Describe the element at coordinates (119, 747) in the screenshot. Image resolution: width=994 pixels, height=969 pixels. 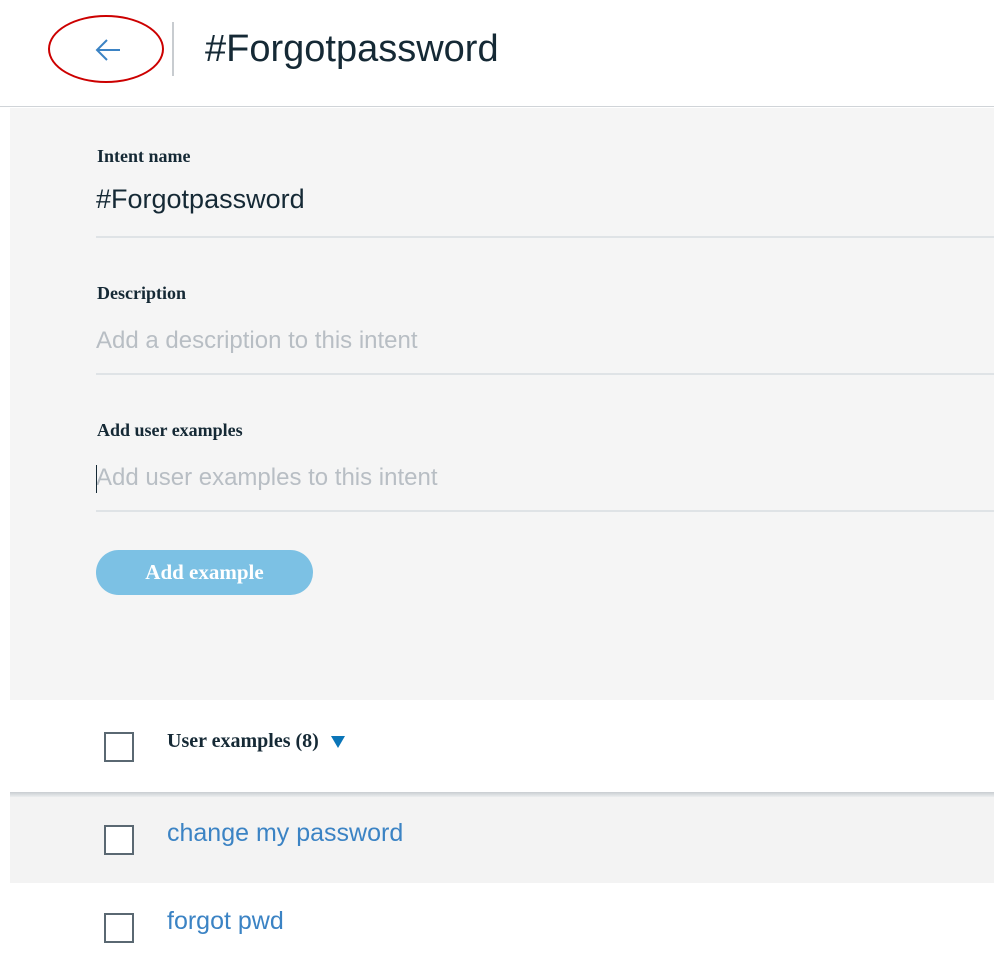
I see `select-all-checkbox` at that location.